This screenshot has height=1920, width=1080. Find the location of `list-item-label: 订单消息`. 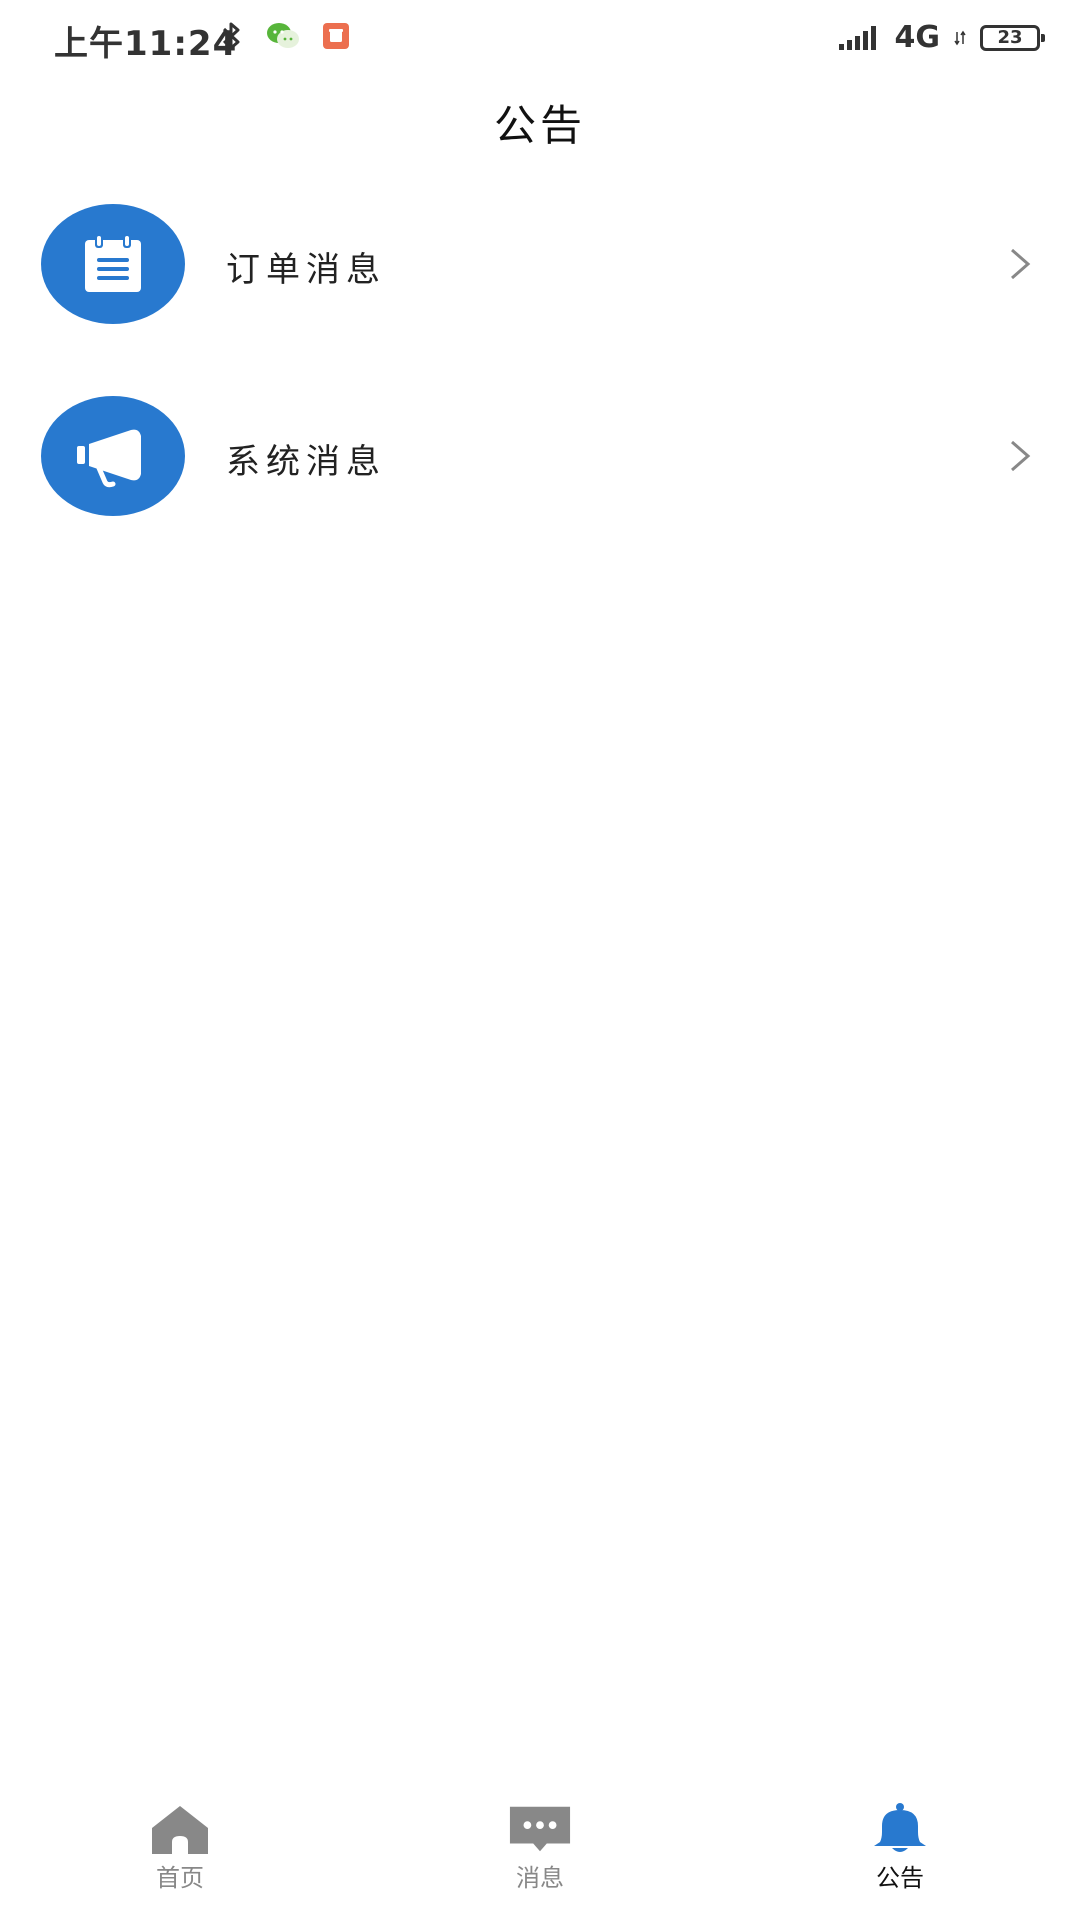

list-item-label: 订单消息 is located at coordinates (306, 270).